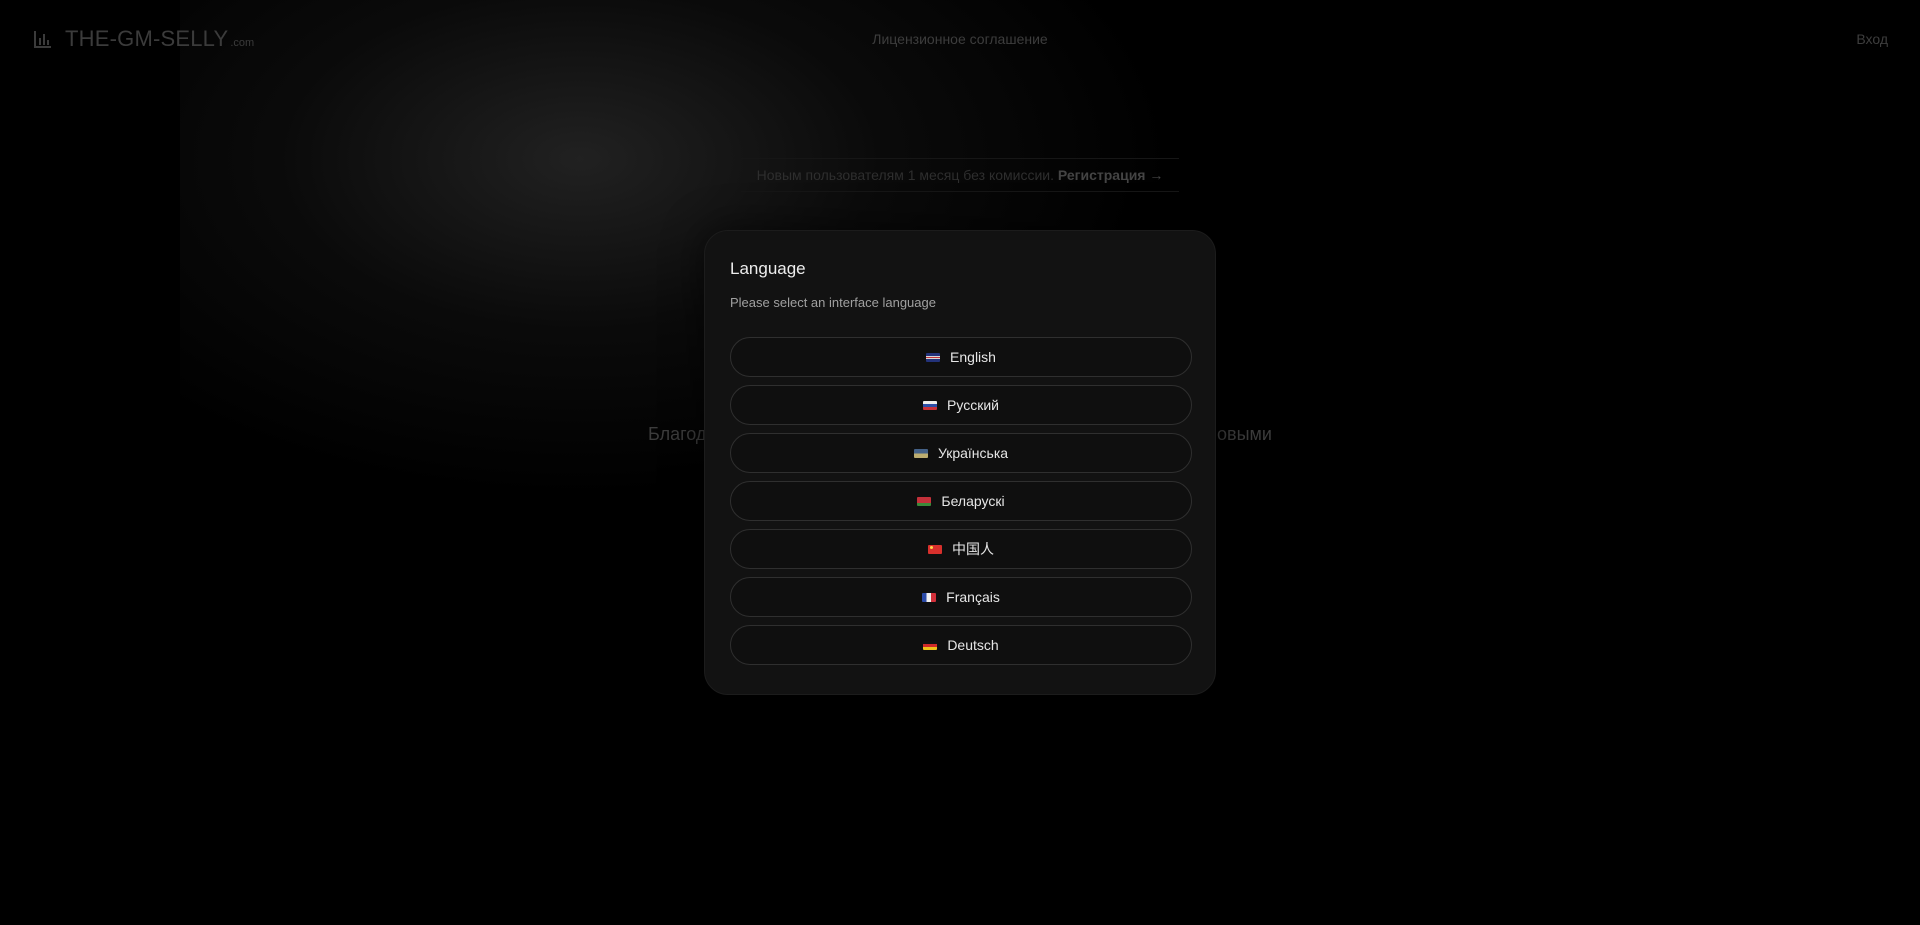 This screenshot has width=1920, height=925. What do you see at coordinates (242, 43) in the screenshot?
I see `logo-suffix: .com` at bounding box center [242, 43].